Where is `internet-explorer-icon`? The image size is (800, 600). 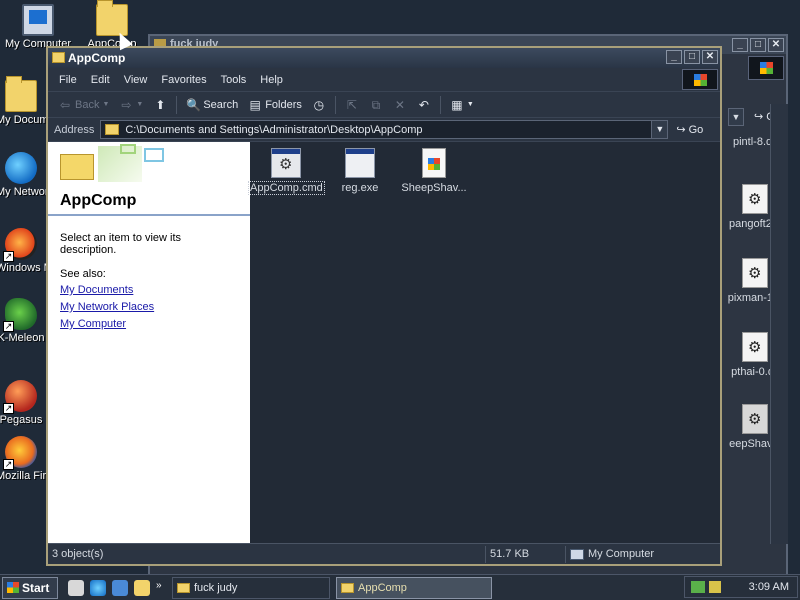
internet-explorer-icon is located at coordinates (98, 587).